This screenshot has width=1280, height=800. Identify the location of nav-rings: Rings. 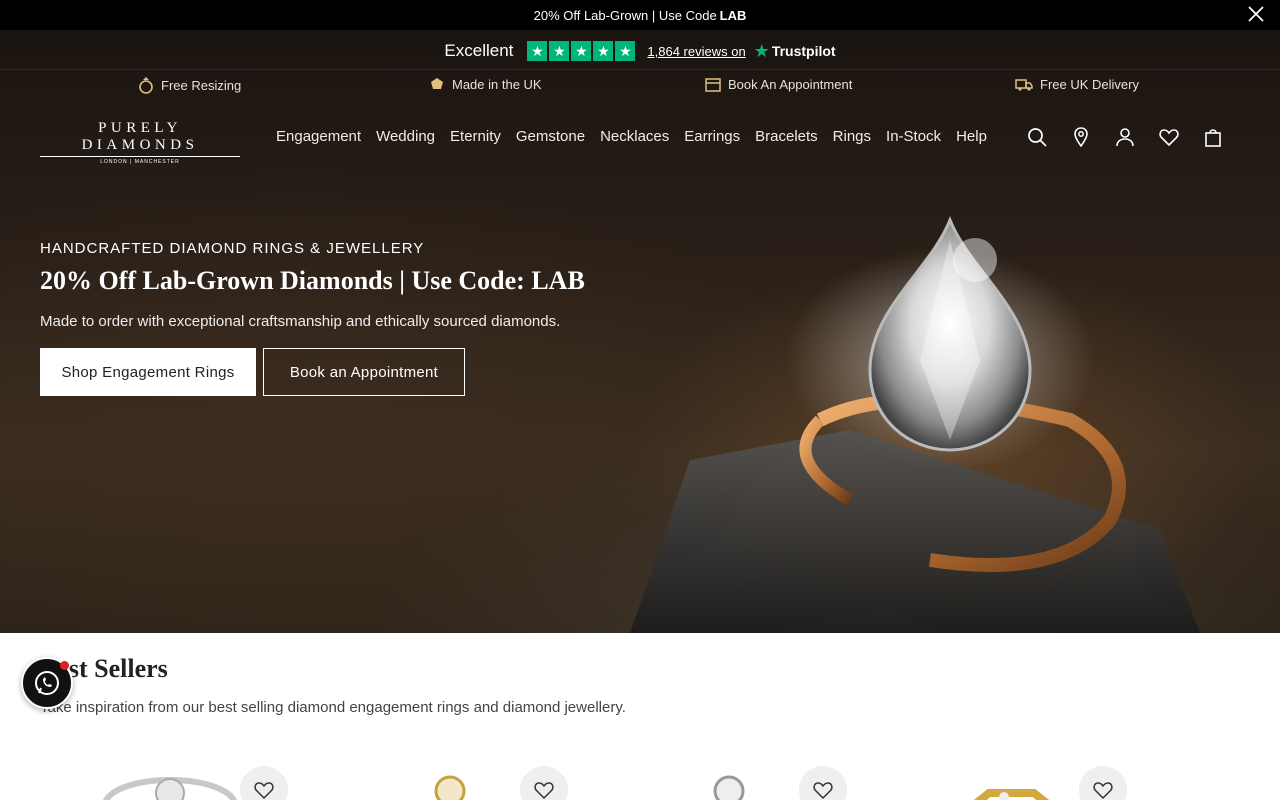
(852, 136).